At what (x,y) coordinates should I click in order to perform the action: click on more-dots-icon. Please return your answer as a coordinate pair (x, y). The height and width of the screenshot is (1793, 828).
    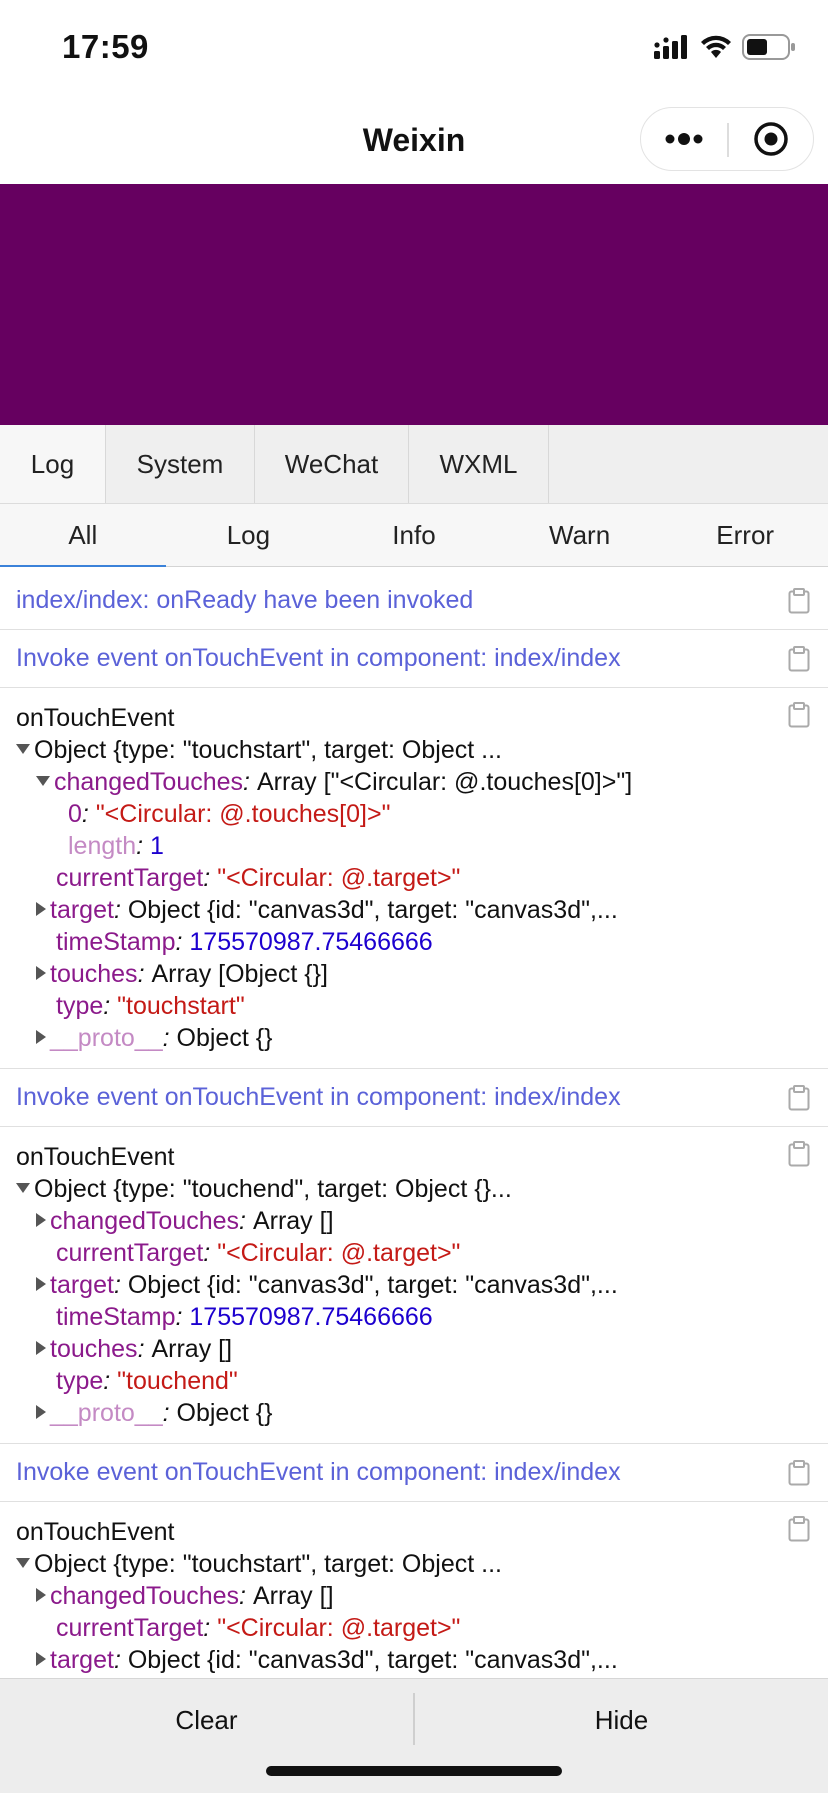
    Looking at the image, I should click on (684, 139).